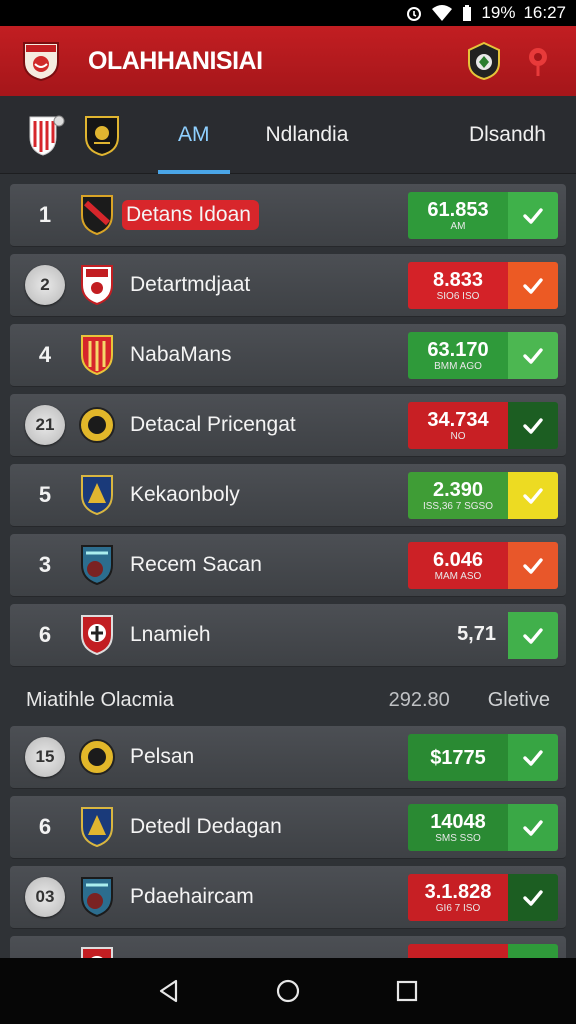 The height and width of the screenshot is (1024, 576). Describe the element at coordinates (100, 699) in the screenshot. I see `section-title: Miatihle Olacmia` at that location.